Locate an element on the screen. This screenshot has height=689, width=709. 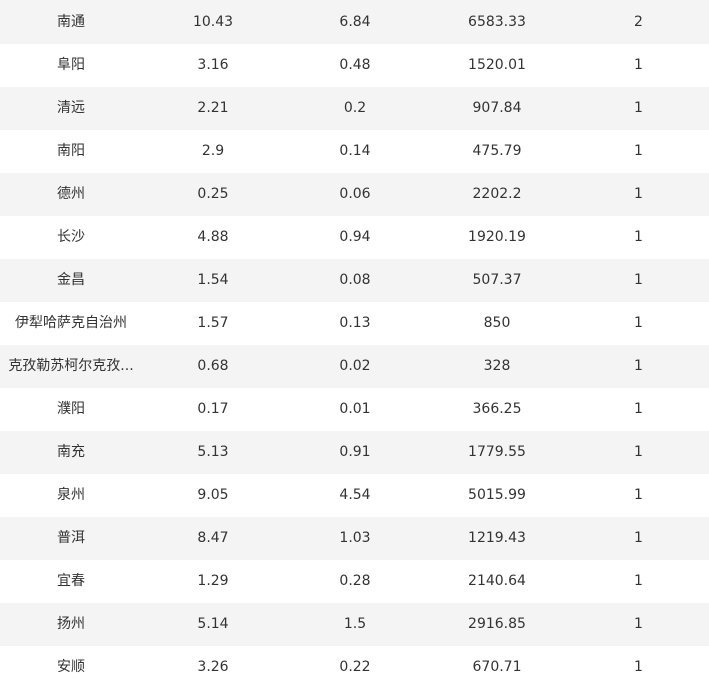
table-row: 金昌 1.54 0.08 507.37 1 is located at coordinates (354, 280).